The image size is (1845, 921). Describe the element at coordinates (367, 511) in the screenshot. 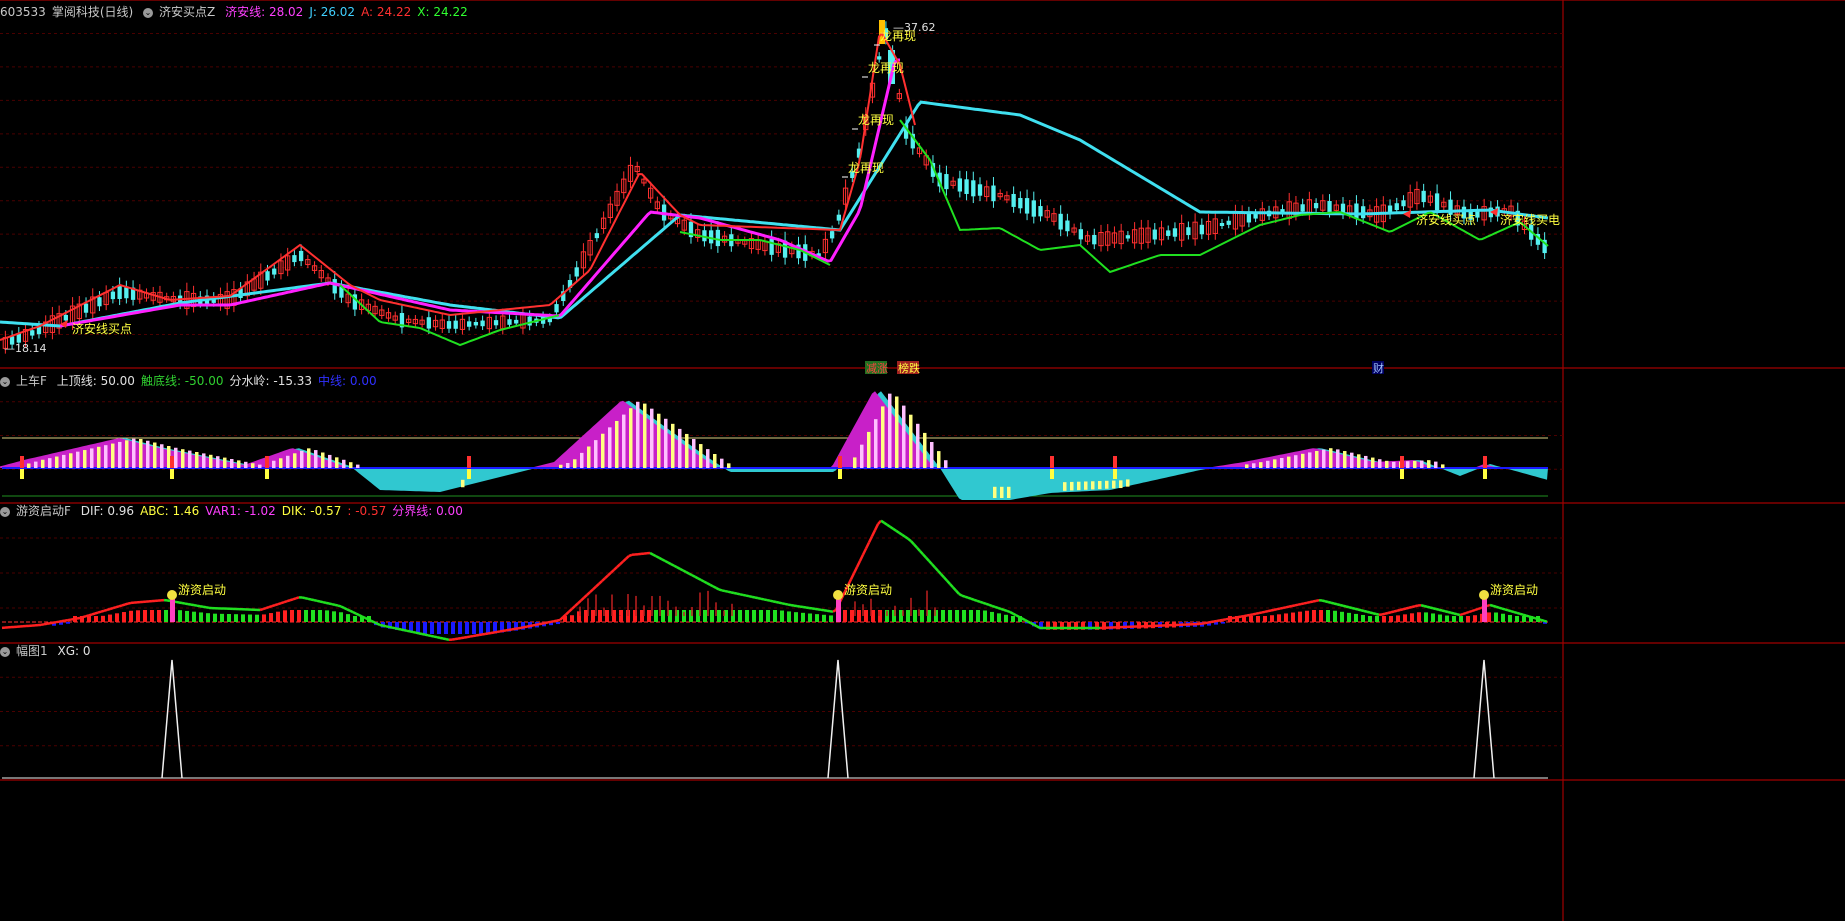

I see `indicator-value: : -0.57` at that location.